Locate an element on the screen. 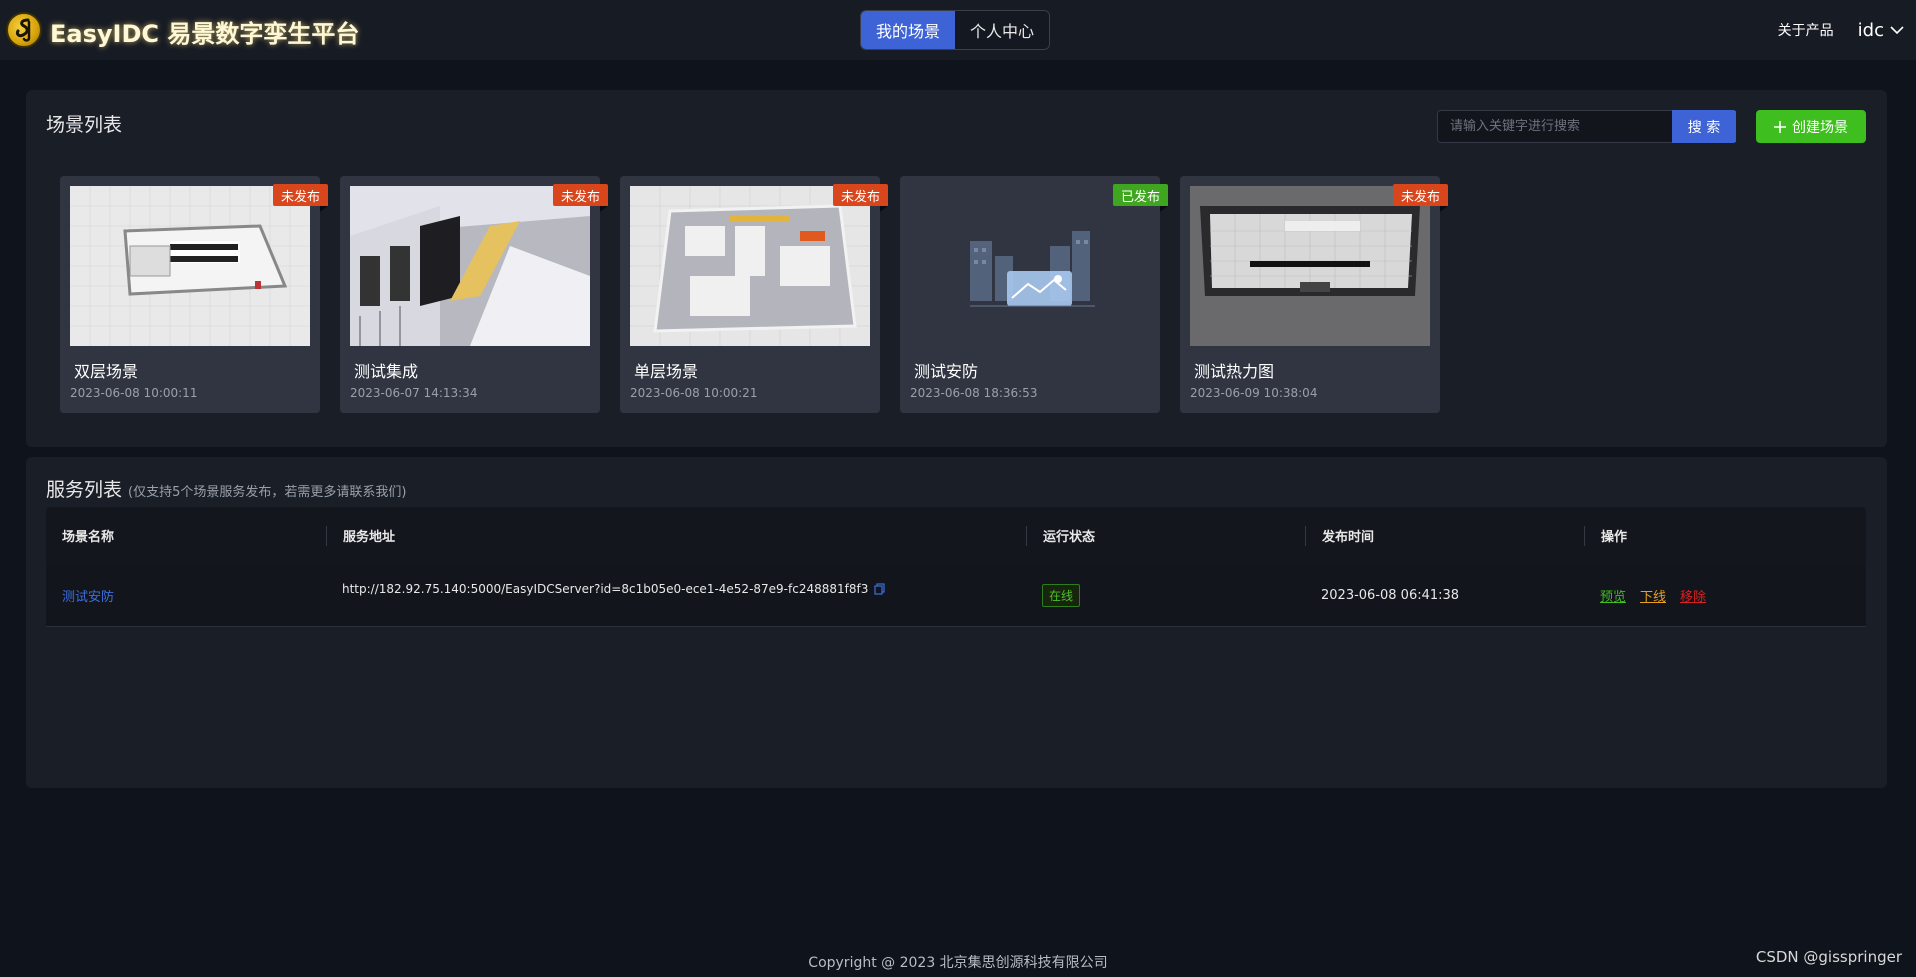 The image size is (1916, 977). scene-date: 2023-06-08 18:36:53 is located at coordinates (974, 393).